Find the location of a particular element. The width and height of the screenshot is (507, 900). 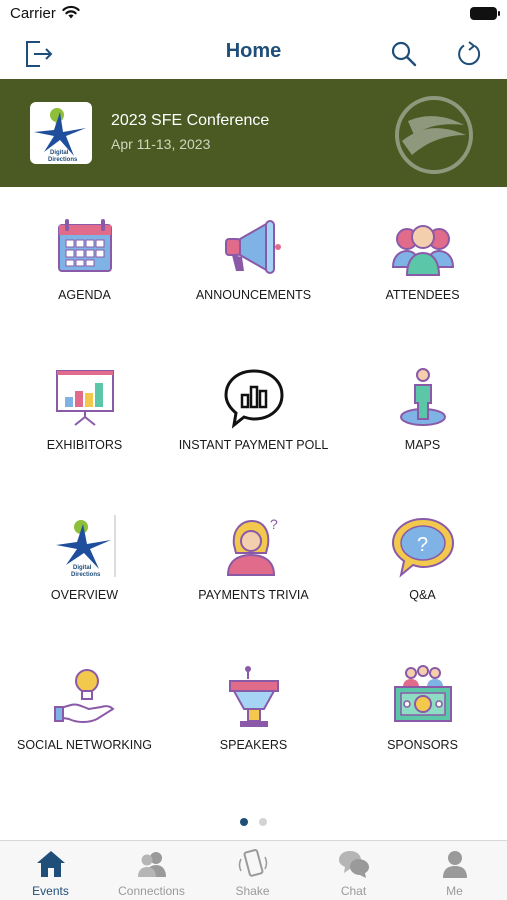

tab-events: Events is located at coordinates (50, 870).